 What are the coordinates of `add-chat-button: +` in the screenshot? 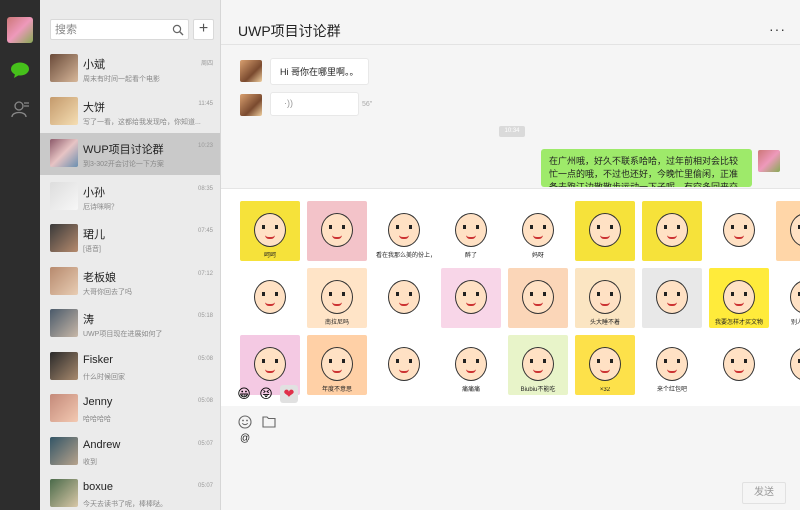 It's located at (203, 29).